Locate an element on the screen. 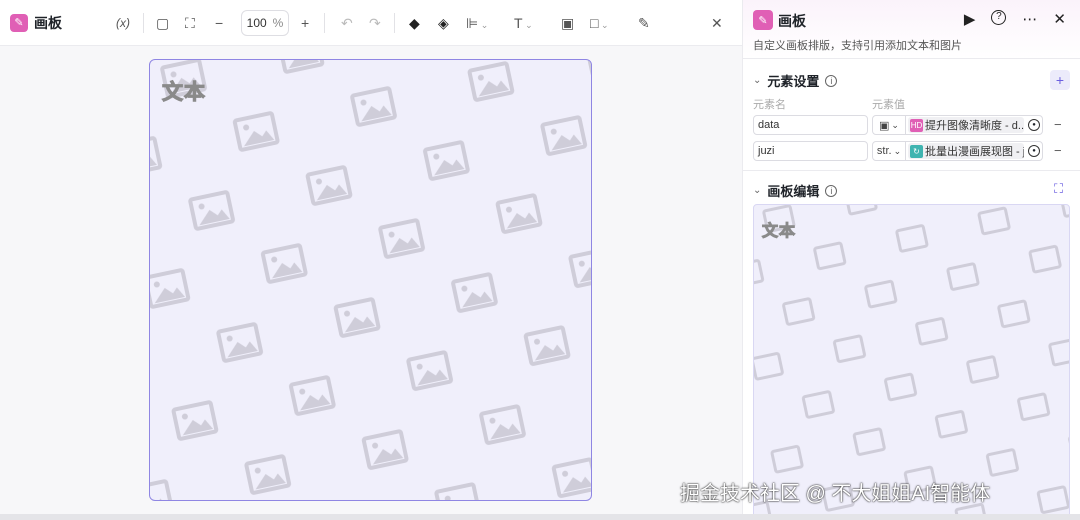  type-select: str. ⌄ is located at coordinates (889, 151).